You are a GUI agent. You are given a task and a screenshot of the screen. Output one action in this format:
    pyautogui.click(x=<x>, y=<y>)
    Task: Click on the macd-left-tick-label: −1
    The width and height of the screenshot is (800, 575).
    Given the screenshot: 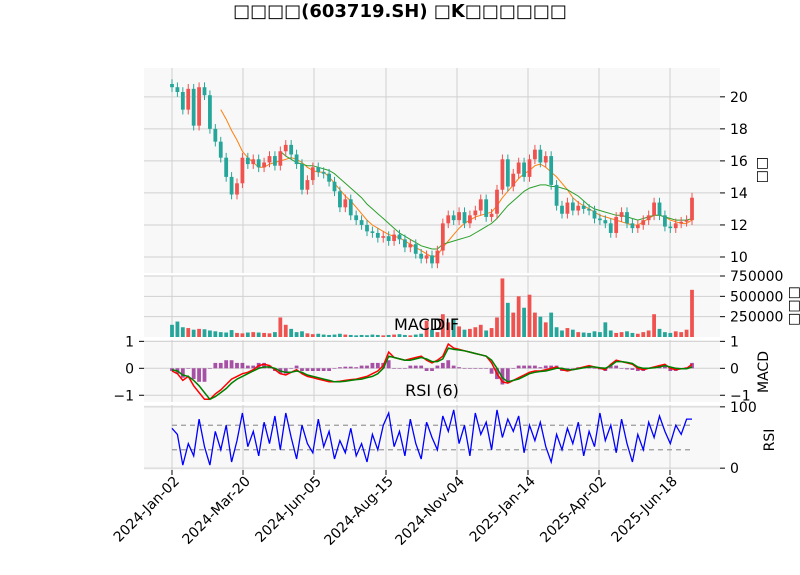 What is the action you would take?
    pyautogui.click(x=123, y=396)
    